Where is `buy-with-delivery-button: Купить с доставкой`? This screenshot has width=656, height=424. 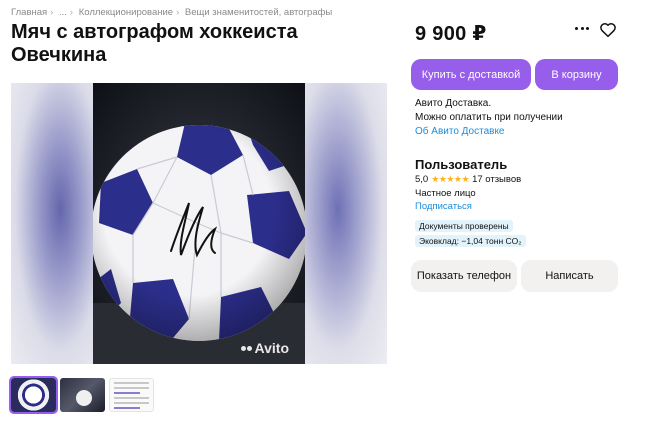 buy-with-delivery-button: Купить с доставкой is located at coordinates (471, 74).